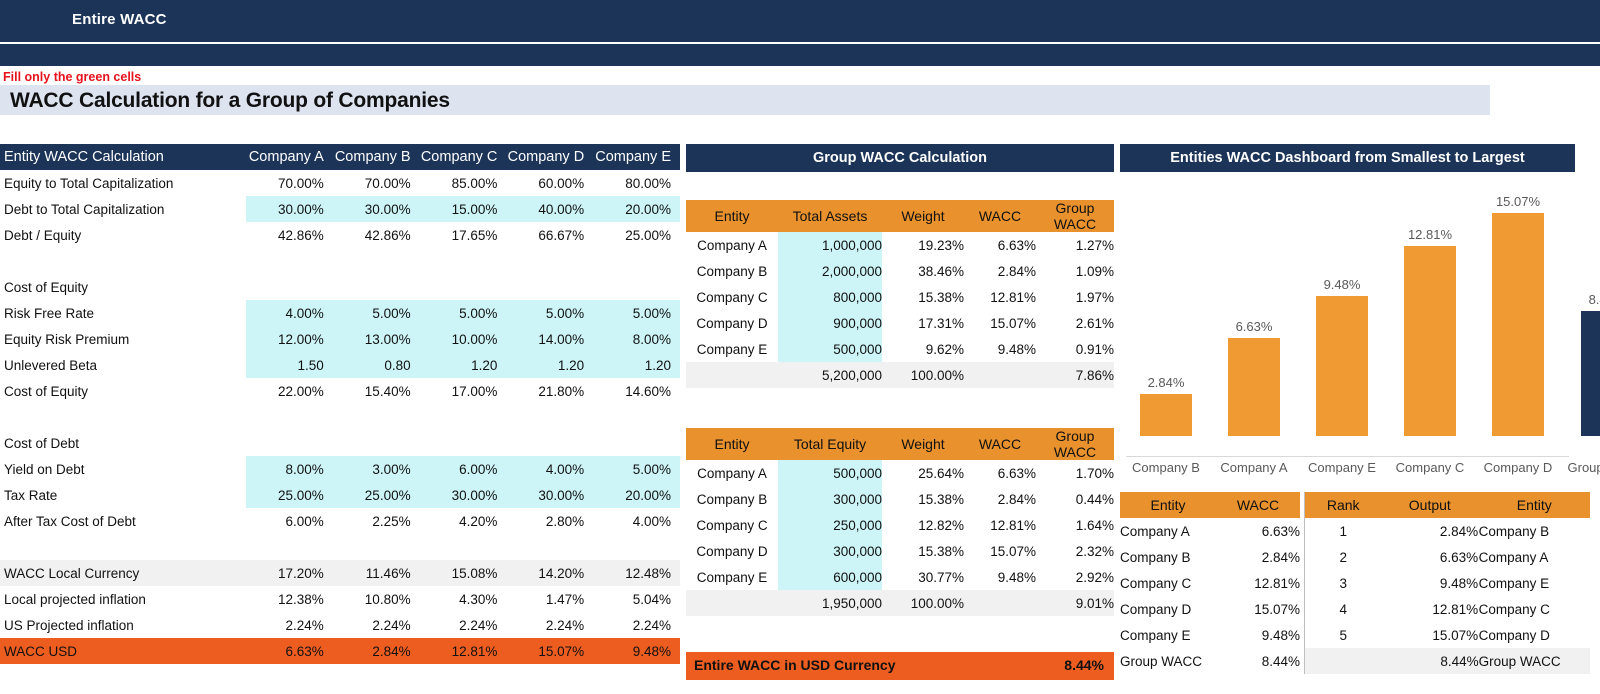  I want to click on total-assets-cell: 900,000, so click(830, 323).